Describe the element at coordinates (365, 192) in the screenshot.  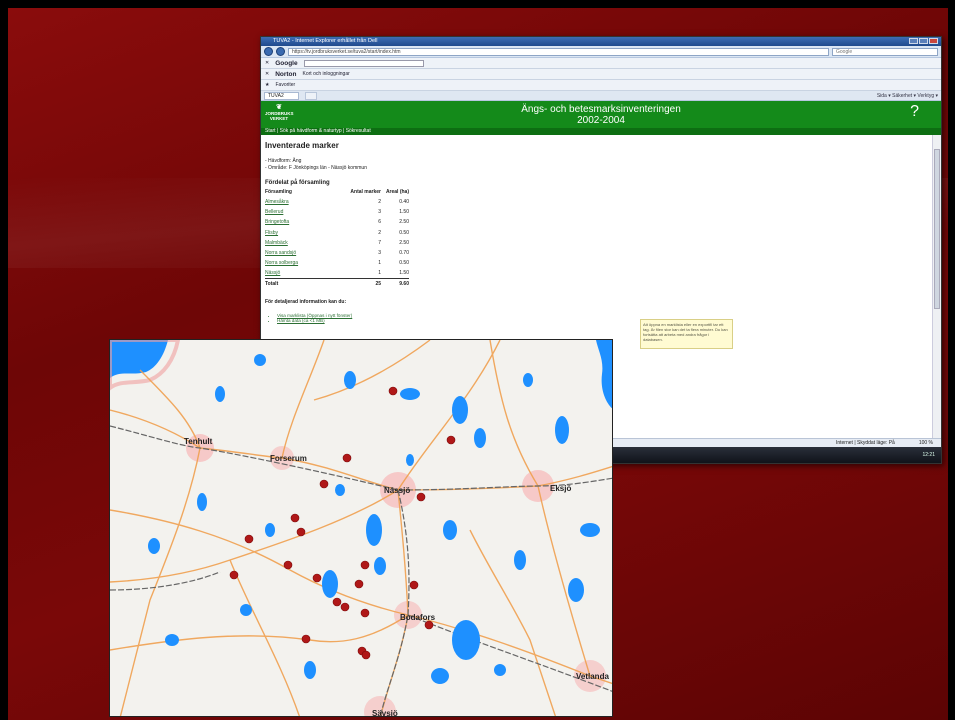
I see `column-header-count: Antal marker` at that location.